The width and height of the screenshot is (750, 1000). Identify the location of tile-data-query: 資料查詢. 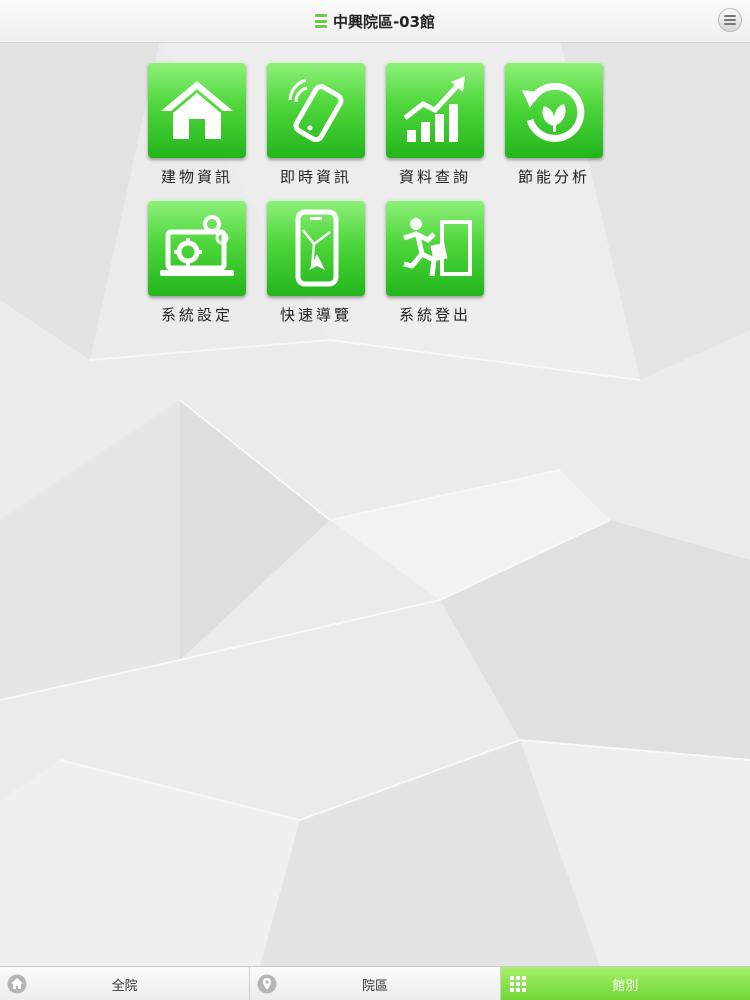
(435, 124).